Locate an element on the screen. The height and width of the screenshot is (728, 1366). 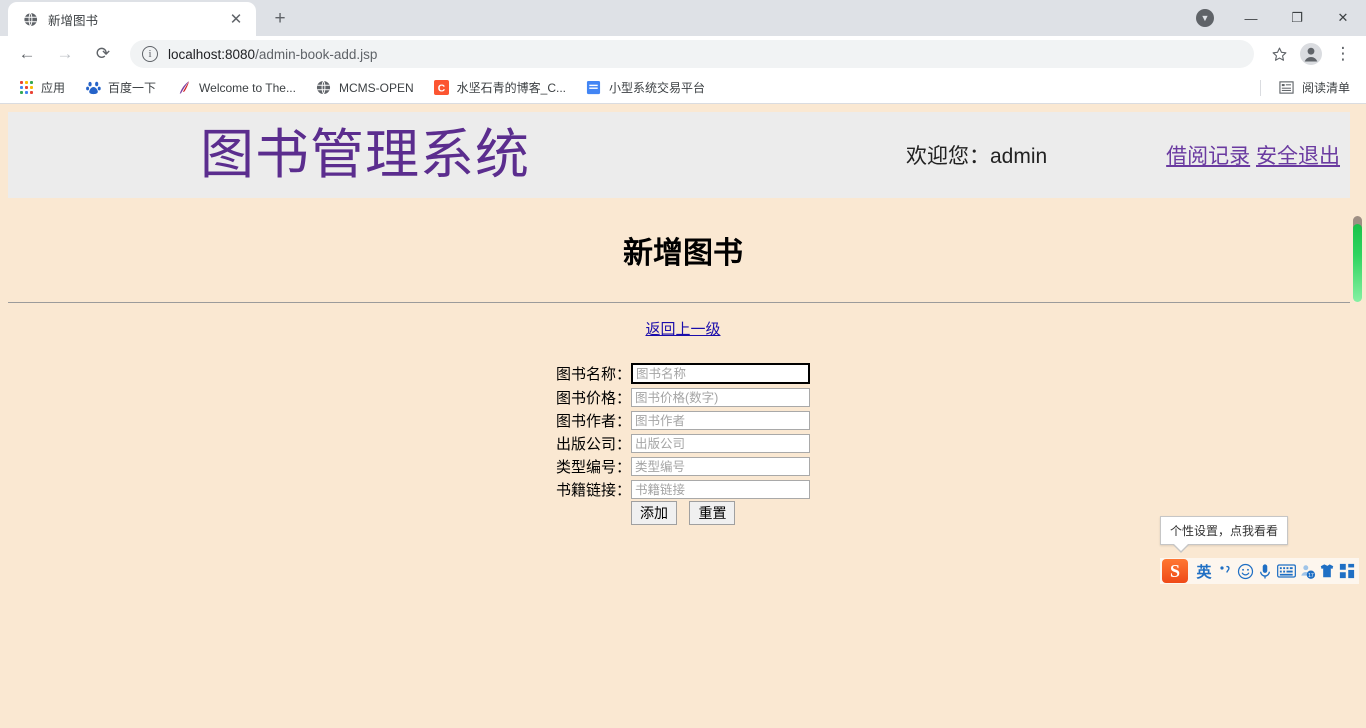
form-row-publisher: 出版公司： is located at coordinates (683, 443).